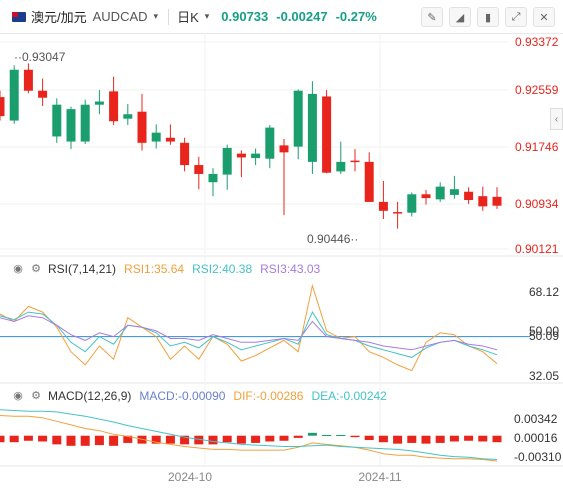 The image size is (563, 488). Describe the element at coordinates (222, 269) in the screenshot. I see `rsi2-value: RSI2:40.38` at that location.